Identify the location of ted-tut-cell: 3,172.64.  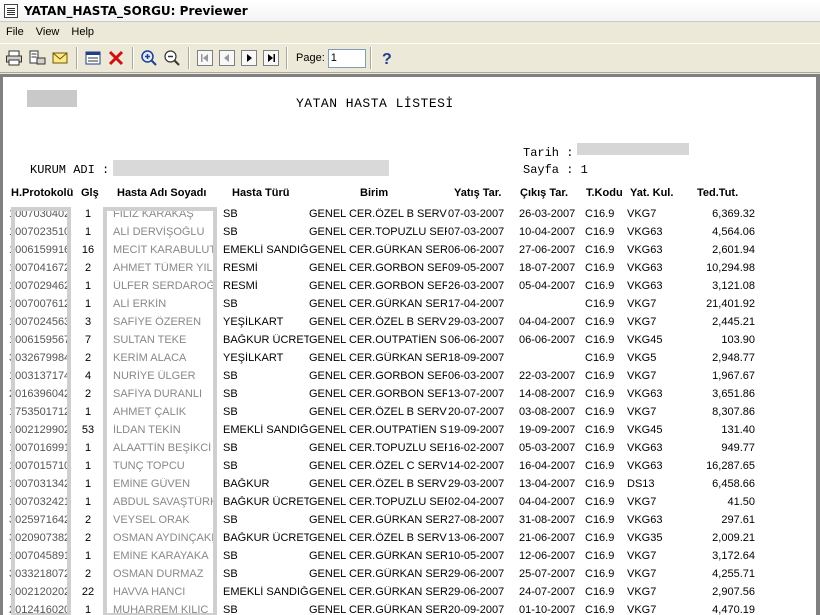
(733, 556).